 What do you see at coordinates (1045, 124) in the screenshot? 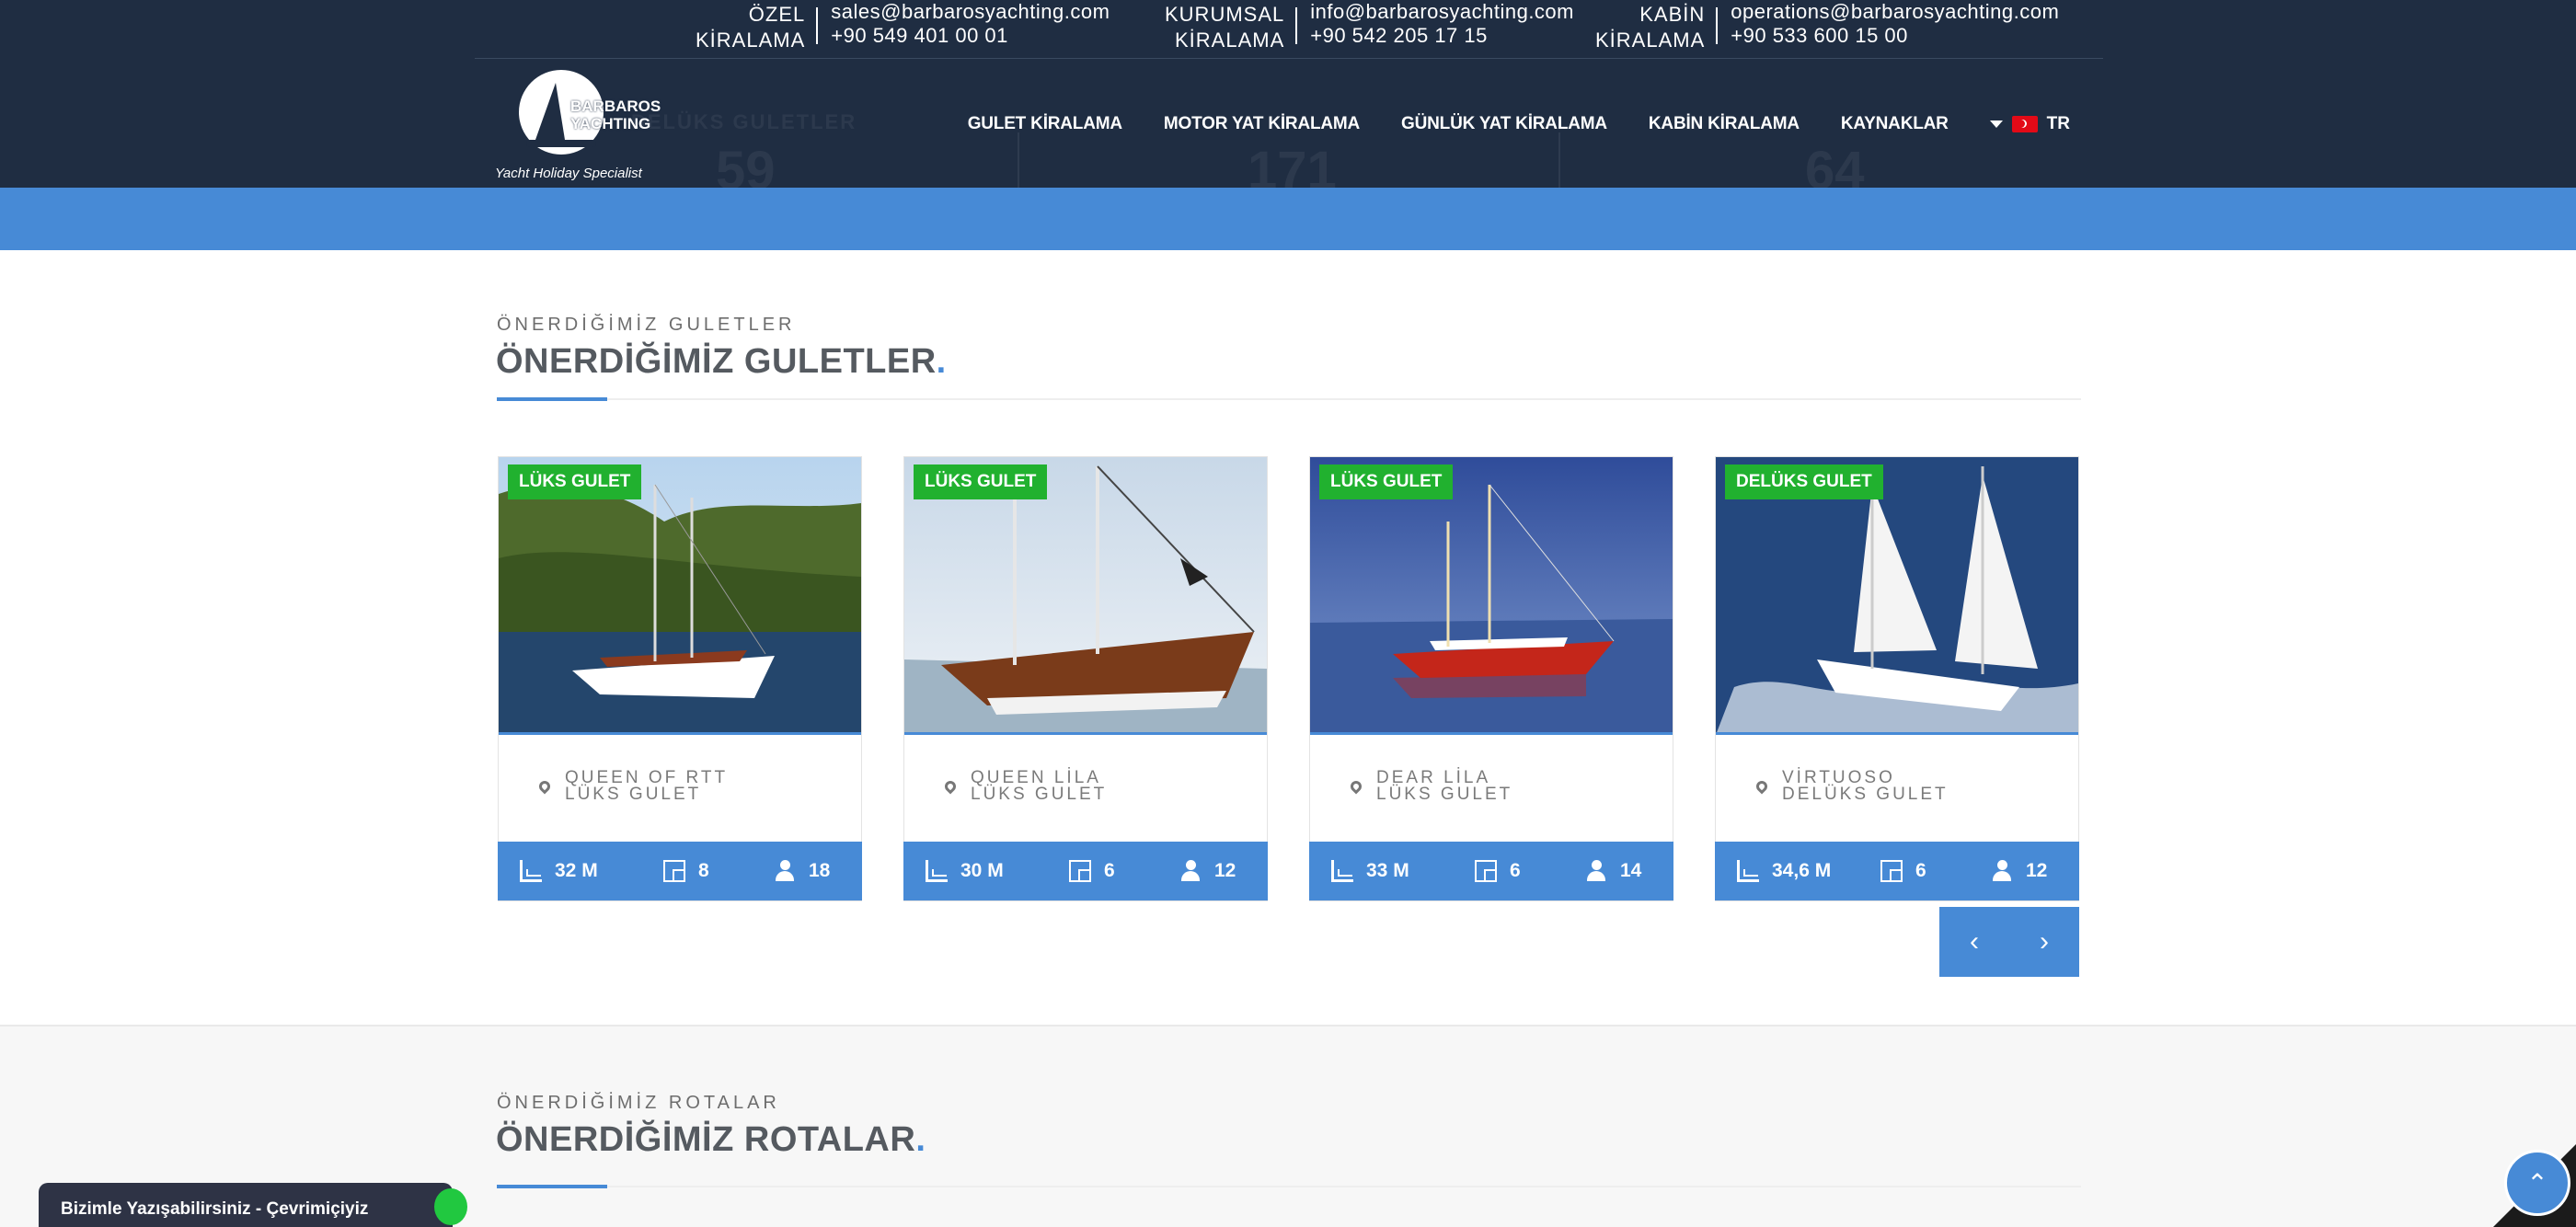
I see `nav-item-gulet: GULET KİRALAMA` at bounding box center [1045, 124].